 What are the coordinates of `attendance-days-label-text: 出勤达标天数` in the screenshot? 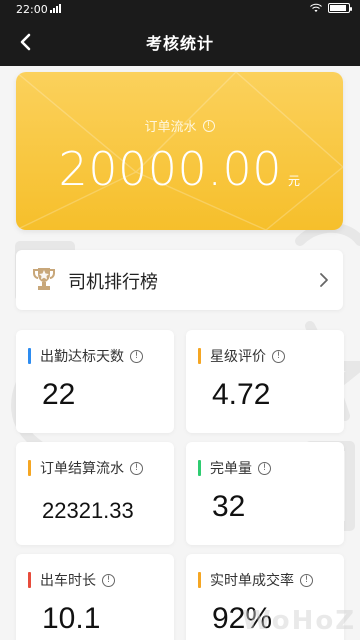 It's located at (82, 357).